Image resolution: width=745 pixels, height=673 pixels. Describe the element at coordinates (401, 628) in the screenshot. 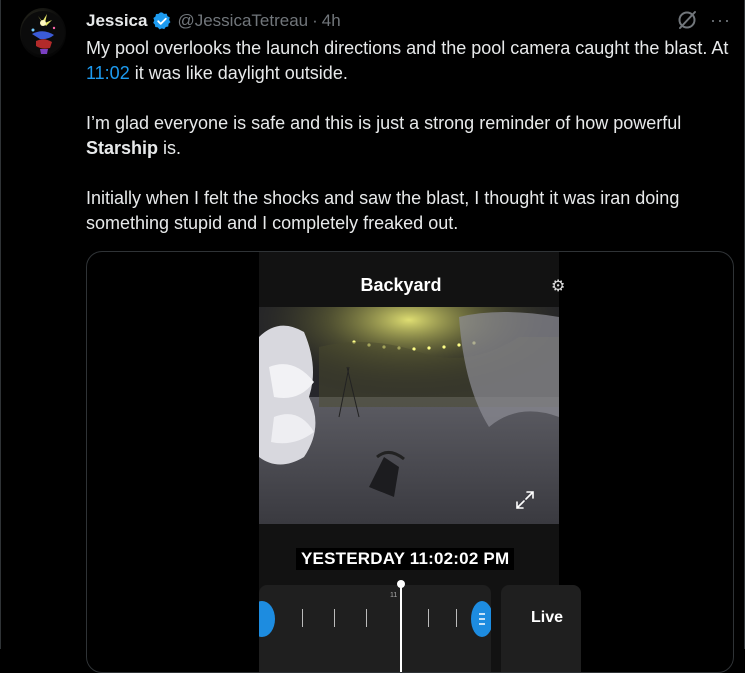

I see `playhead` at that location.